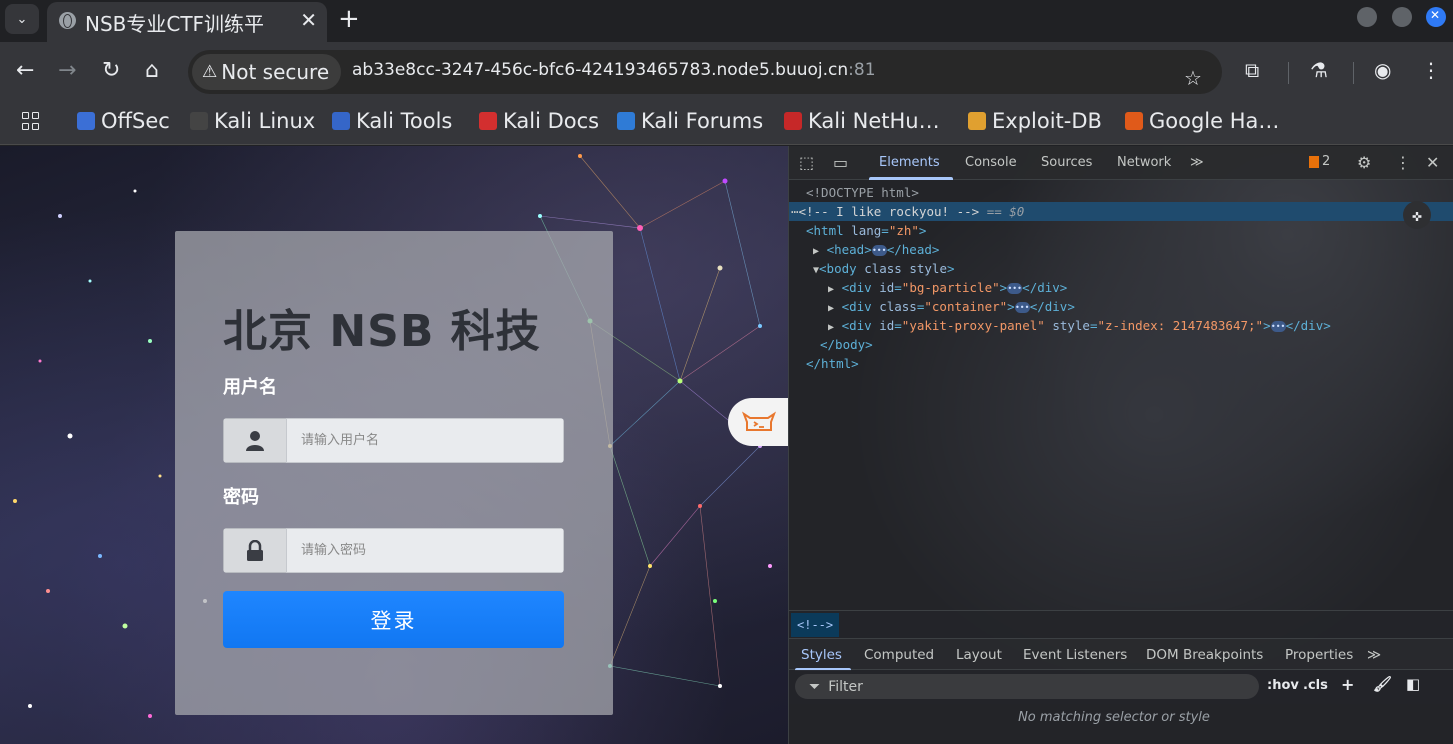 The width and height of the screenshot is (1453, 744). What do you see at coordinates (22, 19) in the screenshot?
I see `tab-search-button: ⌄` at bounding box center [22, 19].